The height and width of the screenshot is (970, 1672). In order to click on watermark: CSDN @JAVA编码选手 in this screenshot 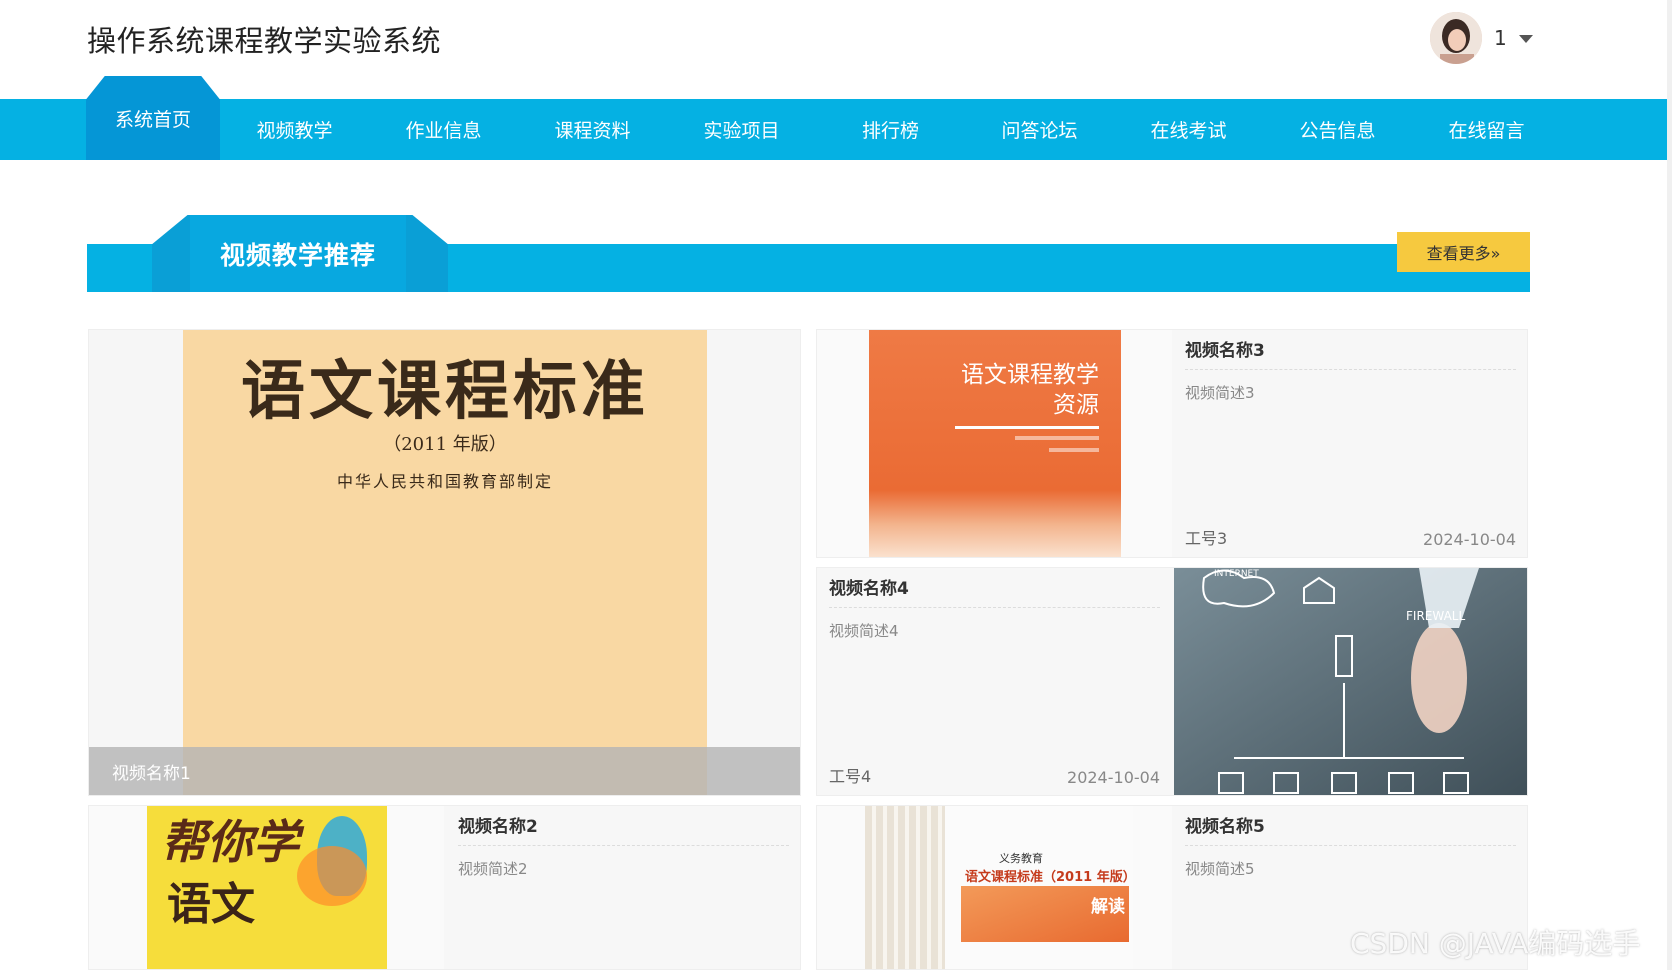, I will do `click(1495, 943)`.